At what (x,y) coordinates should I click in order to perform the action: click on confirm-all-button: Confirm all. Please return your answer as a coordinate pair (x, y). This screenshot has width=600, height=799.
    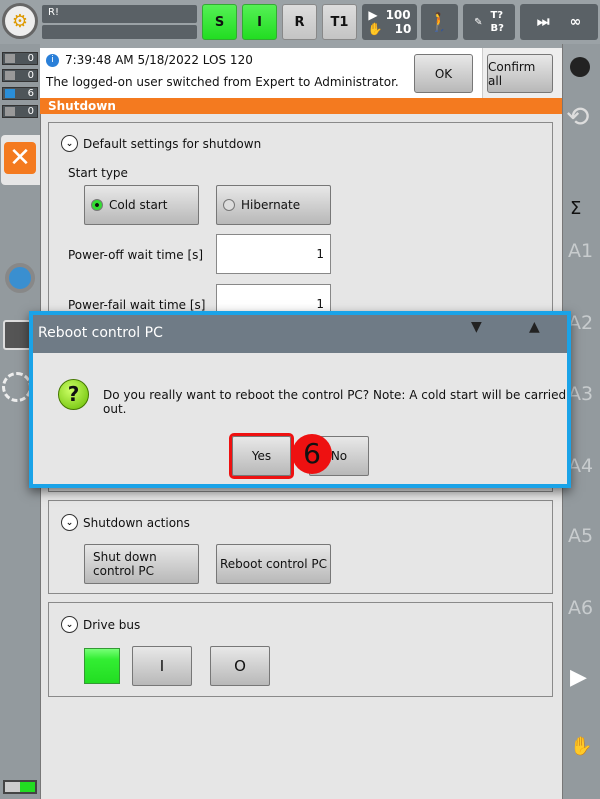
    Looking at the image, I should click on (520, 73).